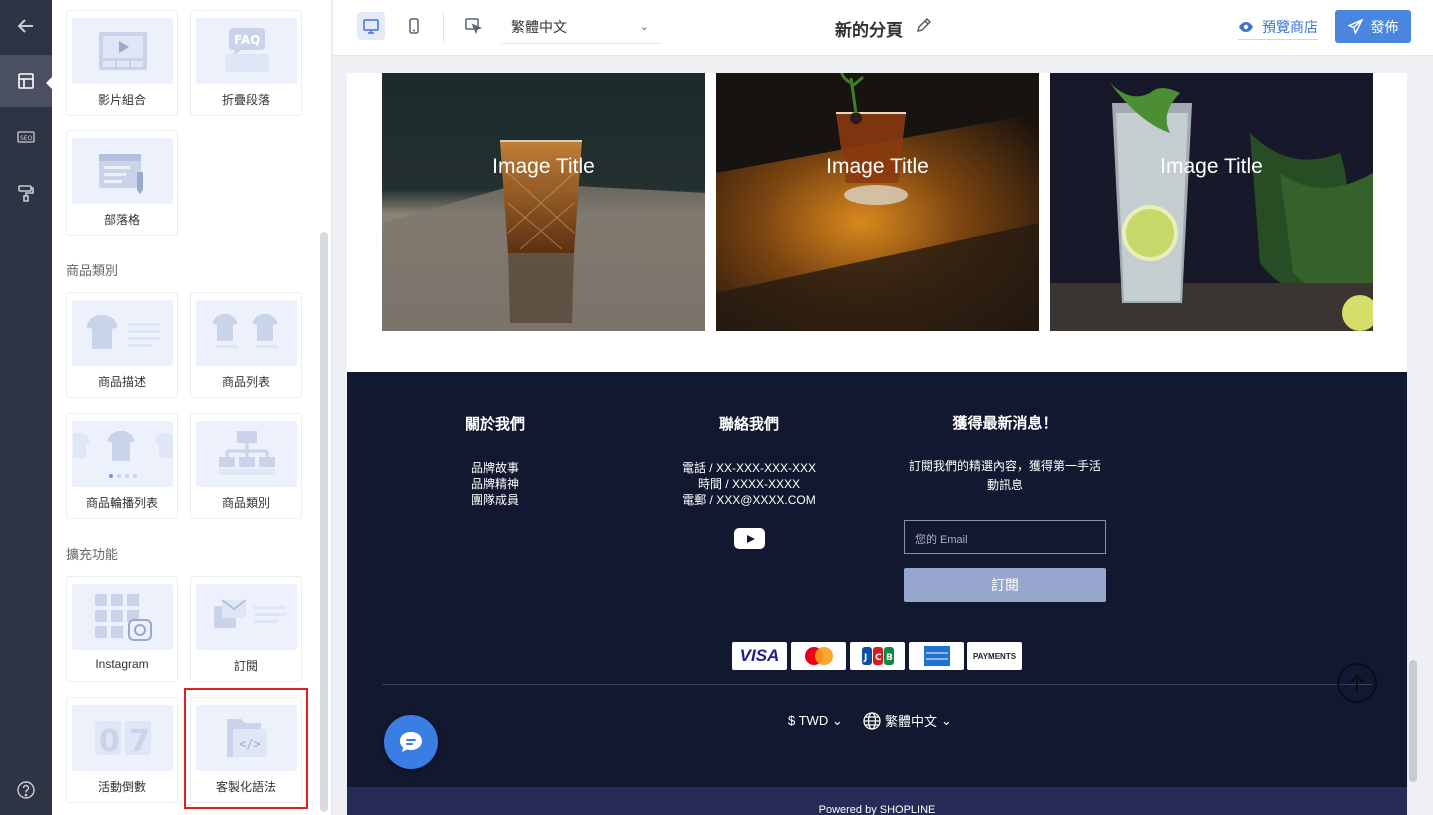  What do you see at coordinates (246, 748) in the screenshot?
I see `highlight-box` at bounding box center [246, 748].